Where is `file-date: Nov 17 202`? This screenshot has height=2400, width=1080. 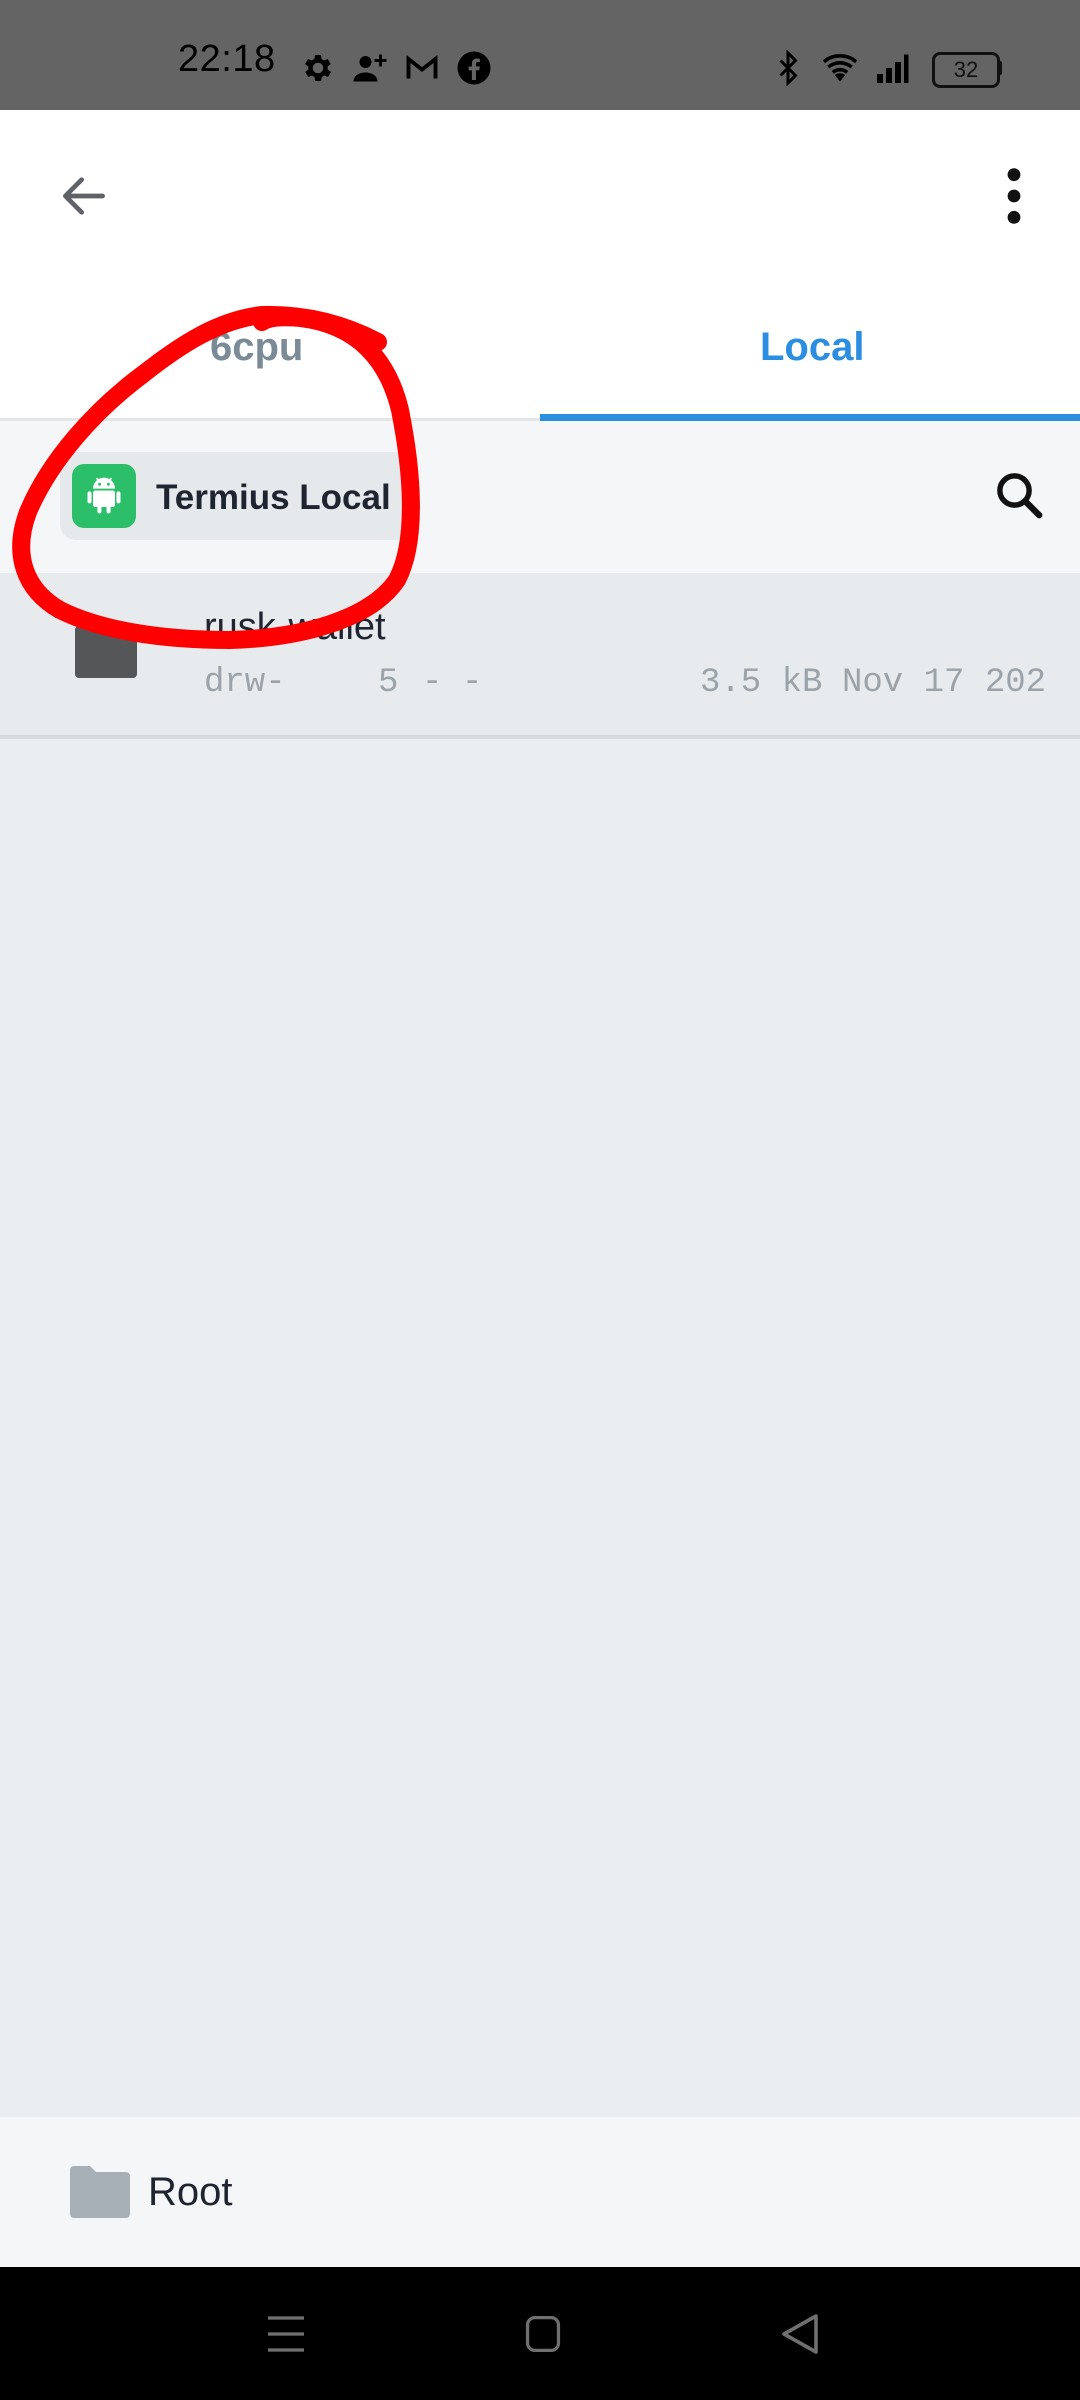 file-date: Nov 17 202 is located at coordinates (944, 683).